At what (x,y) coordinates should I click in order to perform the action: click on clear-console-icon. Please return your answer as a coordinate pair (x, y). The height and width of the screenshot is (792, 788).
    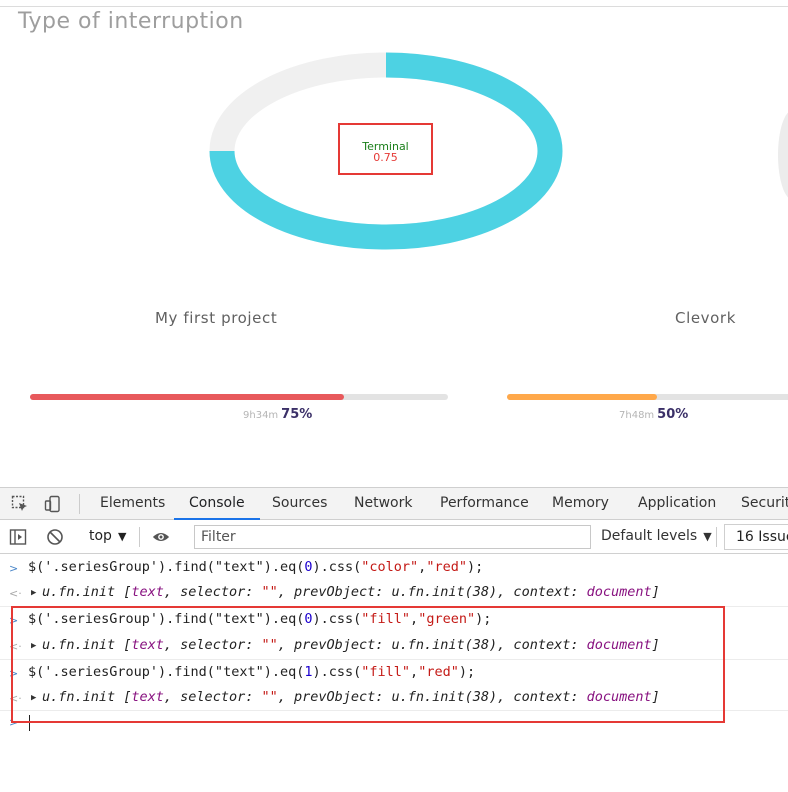
    Looking at the image, I should click on (55, 537).